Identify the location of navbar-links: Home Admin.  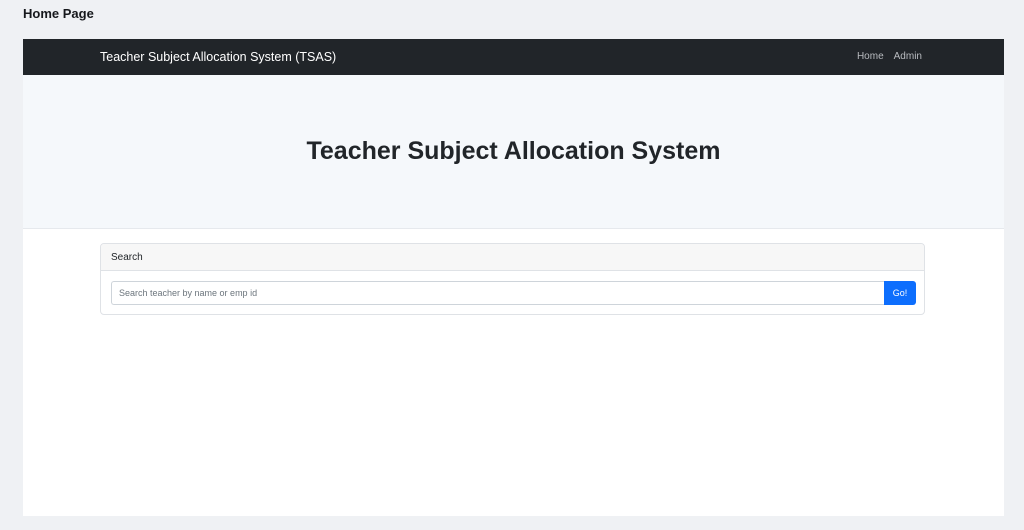
(889, 57).